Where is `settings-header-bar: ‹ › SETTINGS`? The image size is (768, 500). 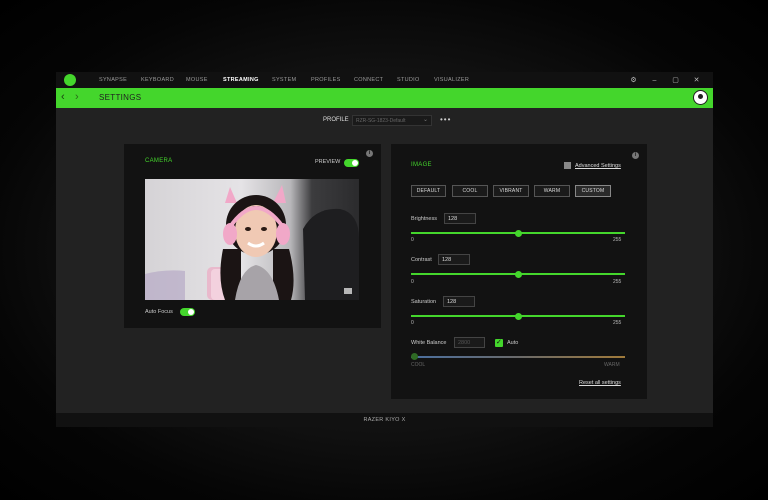 settings-header-bar: ‹ › SETTINGS is located at coordinates (384, 98).